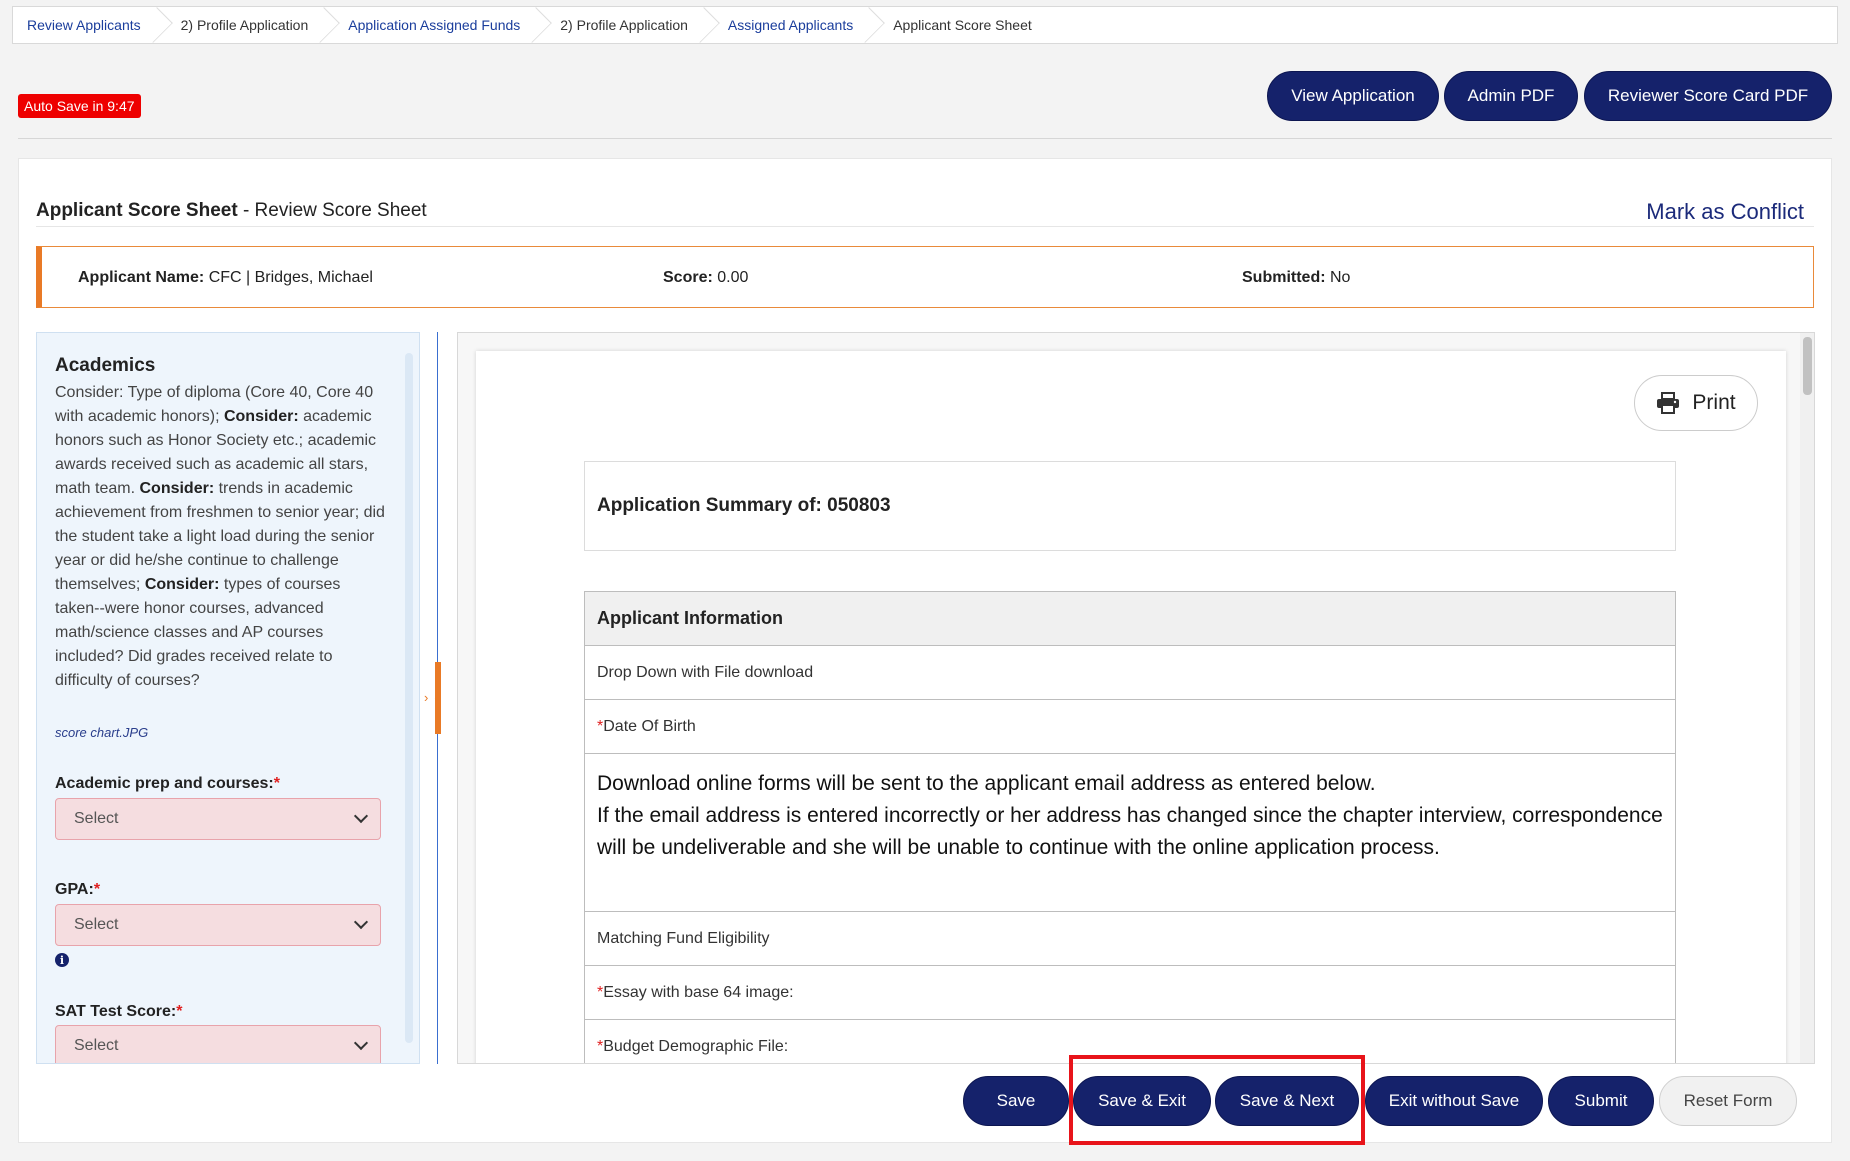 Image resolution: width=1850 pixels, height=1161 pixels. What do you see at coordinates (79, 106) in the screenshot?
I see `autosave-badge: Auto Save in 9:47` at bounding box center [79, 106].